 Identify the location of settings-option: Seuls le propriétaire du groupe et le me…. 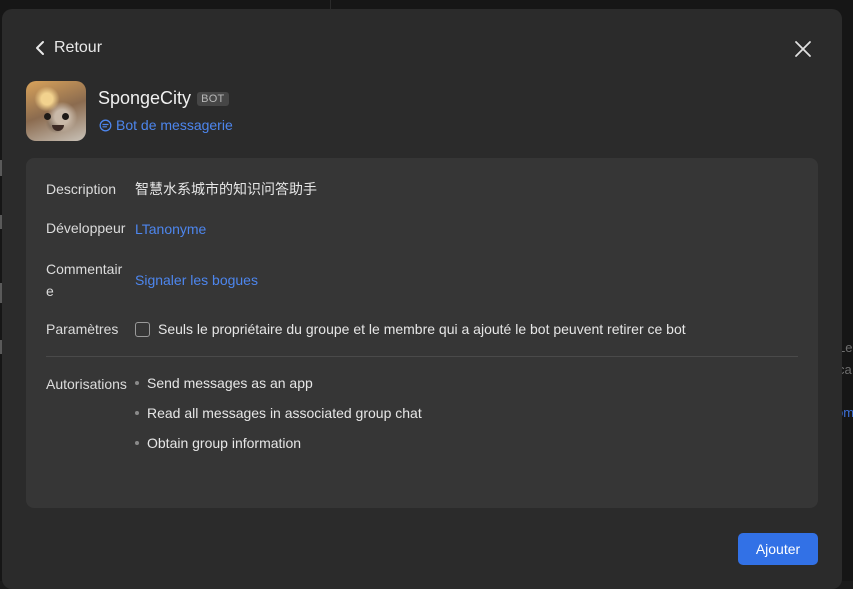
(410, 329).